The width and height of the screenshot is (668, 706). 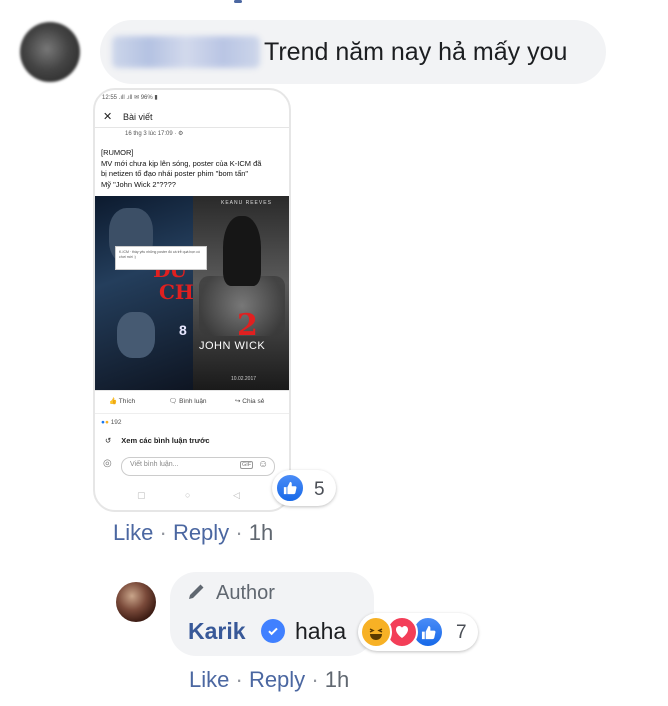 What do you see at coordinates (138, 184) in the screenshot?
I see `post-body-line: Mỹ "John Wick 2"????` at bounding box center [138, 184].